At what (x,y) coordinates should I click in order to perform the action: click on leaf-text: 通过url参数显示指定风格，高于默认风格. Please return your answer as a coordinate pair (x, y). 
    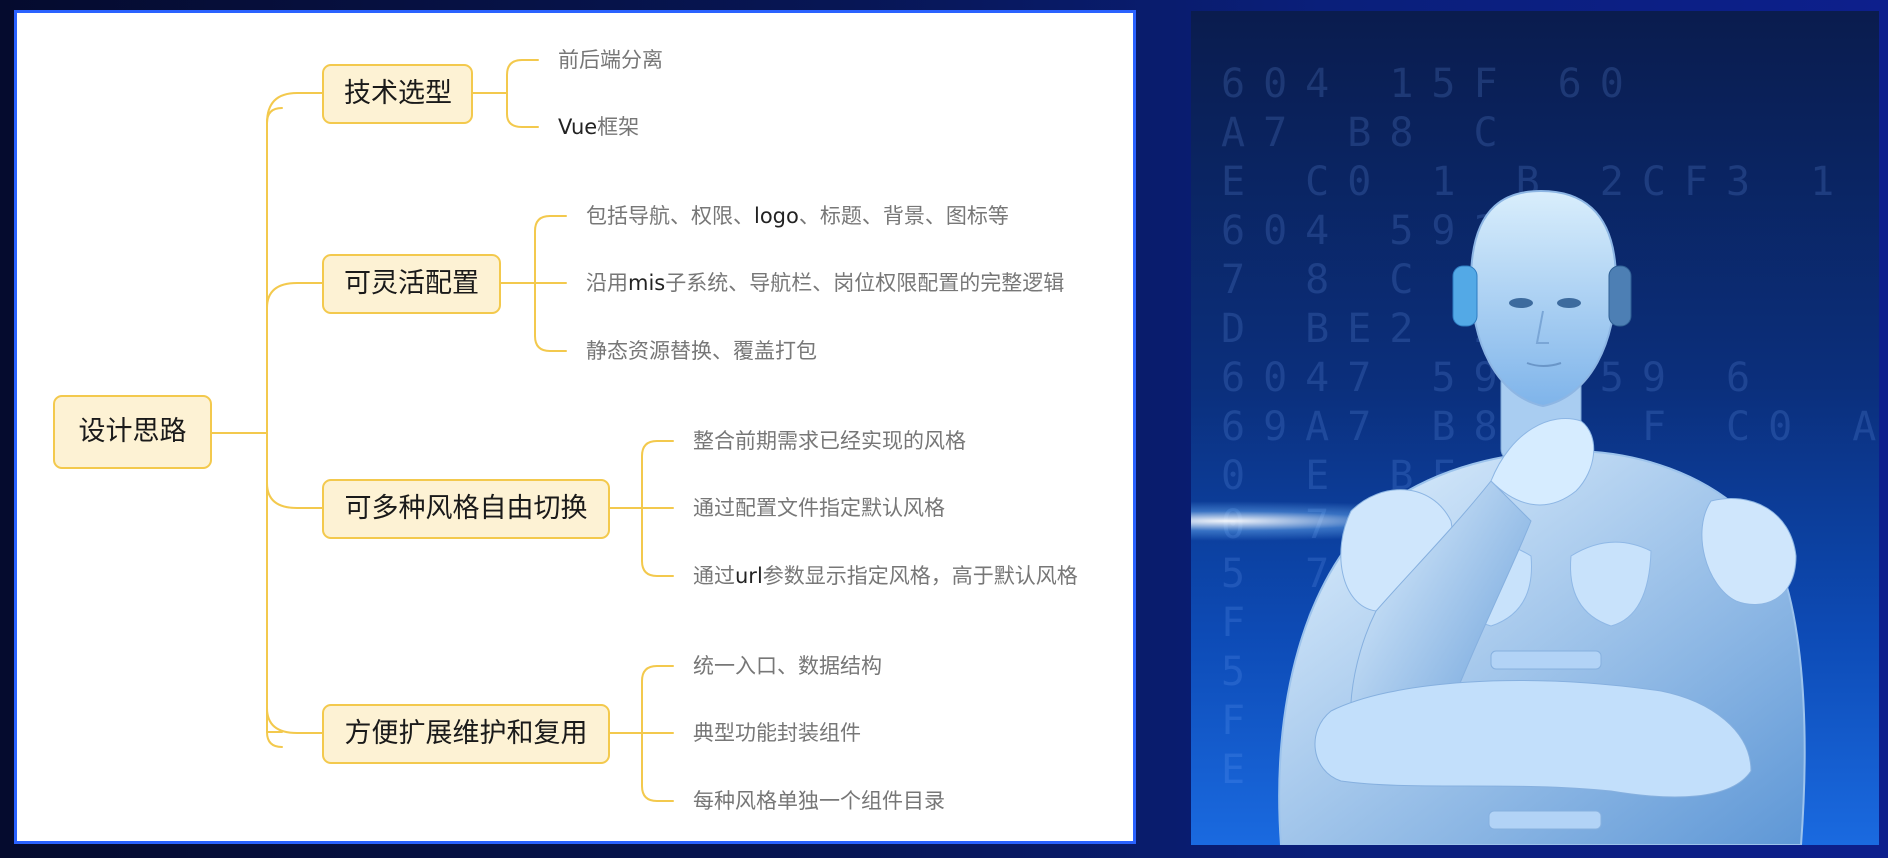
    Looking at the image, I should click on (885, 576).